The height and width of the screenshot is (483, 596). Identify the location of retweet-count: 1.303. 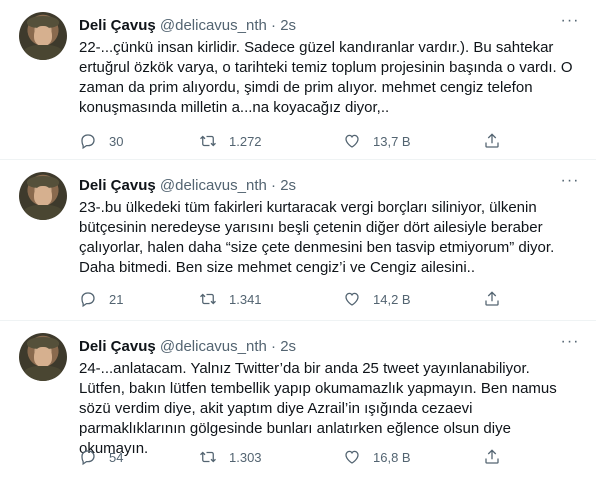
(245, 457).